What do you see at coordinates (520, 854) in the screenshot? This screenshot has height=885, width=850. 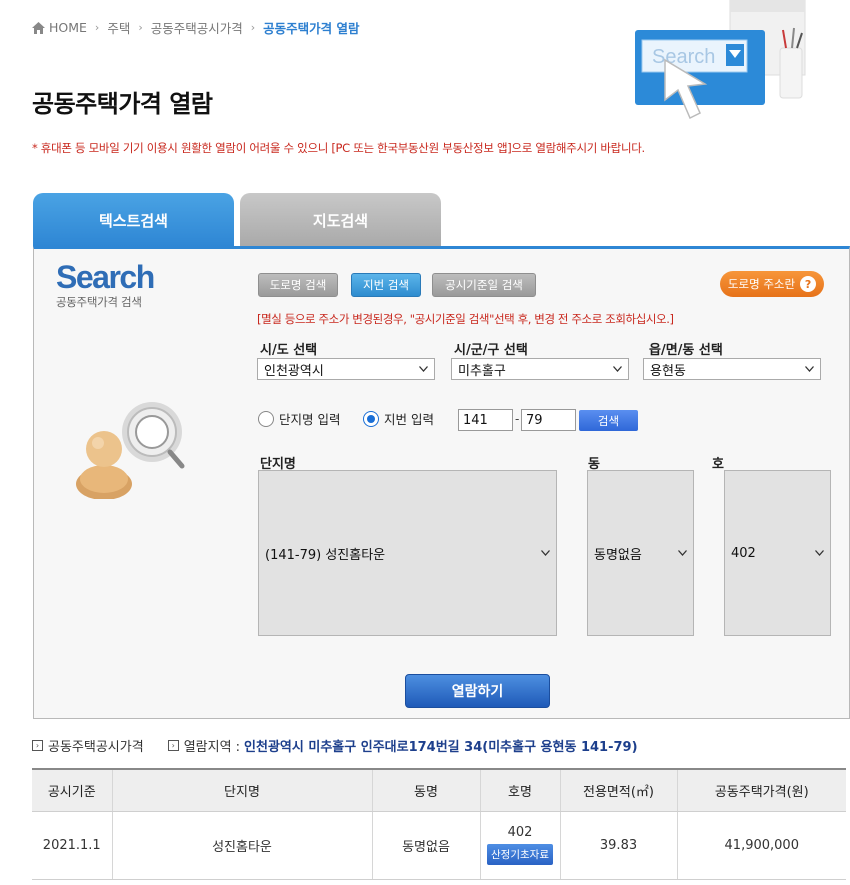 I see `calculation-basis-button: 산정기초자료` at bounding box center [520, 854].